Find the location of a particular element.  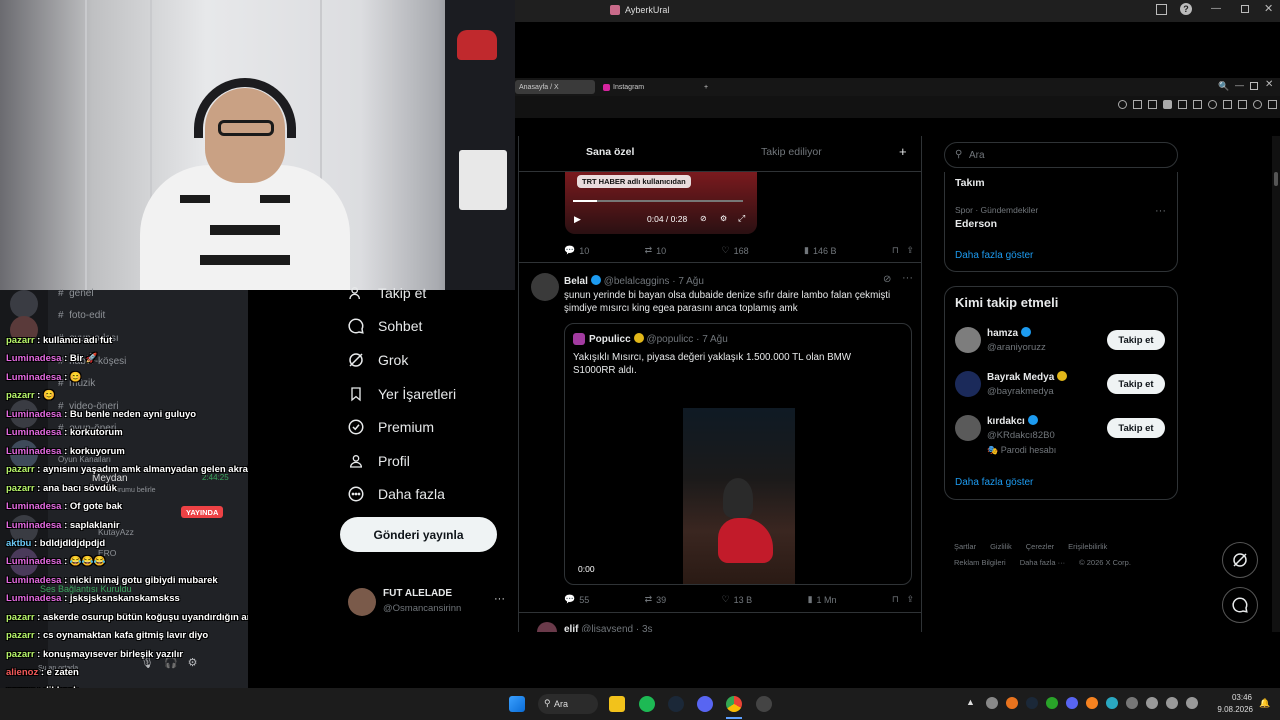

suggestion-name: kırdakcı is located at coordinates (1012, 421).